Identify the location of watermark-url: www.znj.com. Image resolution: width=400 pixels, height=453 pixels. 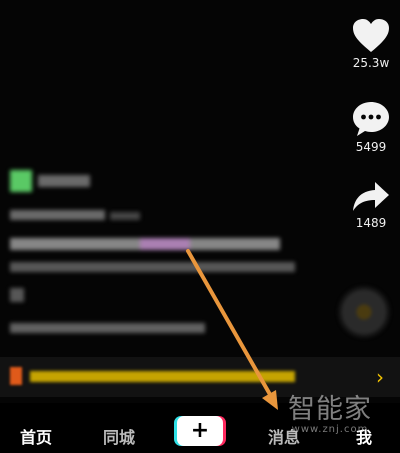
(330, 429).